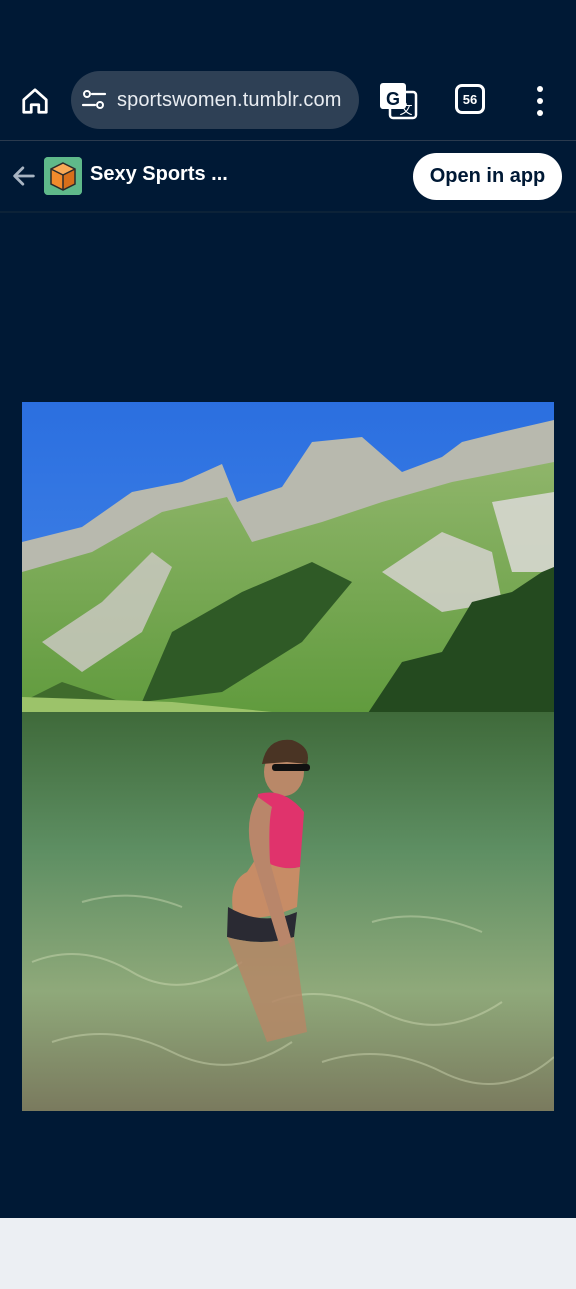 This screenshot has width=576, height=1289. Describe the element at coordinates (393, 99) in the screenshot. I see `svg-text: G` at that location.